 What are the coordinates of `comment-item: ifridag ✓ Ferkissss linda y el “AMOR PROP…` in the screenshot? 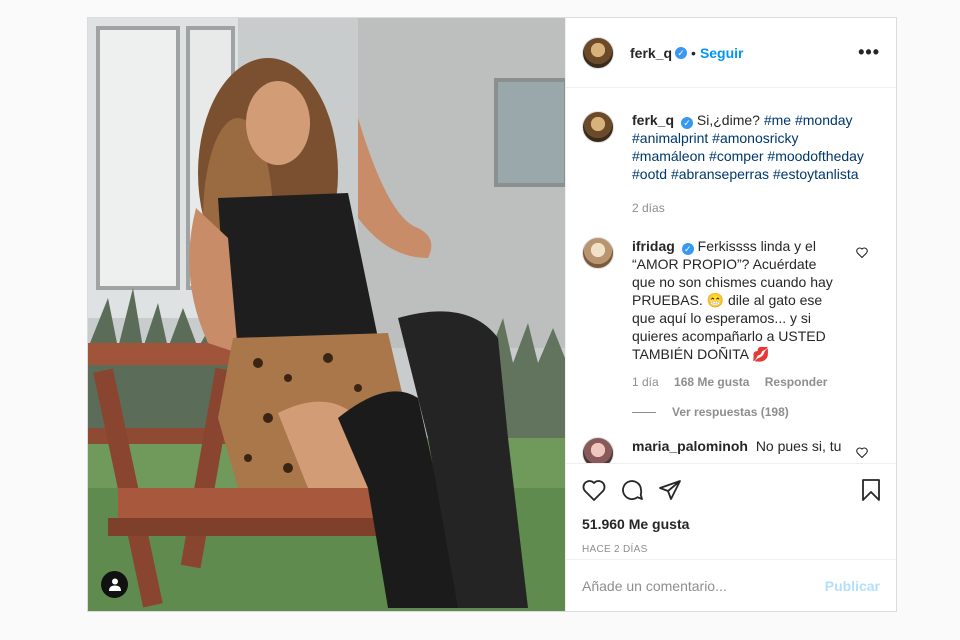 It's located at (731, 314).